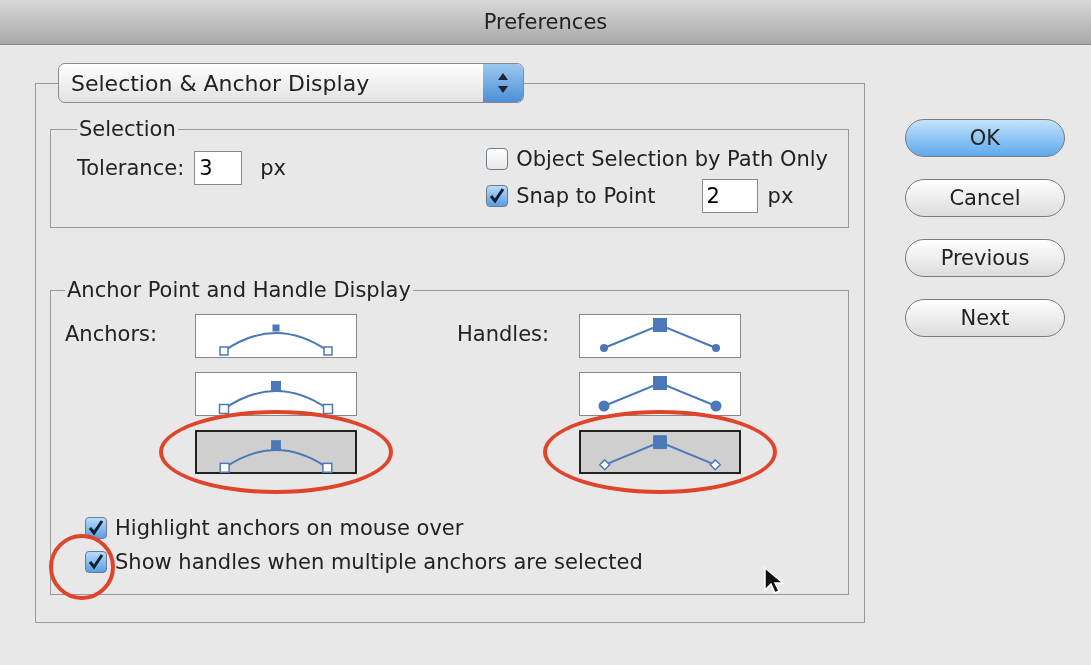  What do you see at coordinates (985, 258) in the screenshot?
I see `dialog-button: Previous` at bounding box center [985, 258].